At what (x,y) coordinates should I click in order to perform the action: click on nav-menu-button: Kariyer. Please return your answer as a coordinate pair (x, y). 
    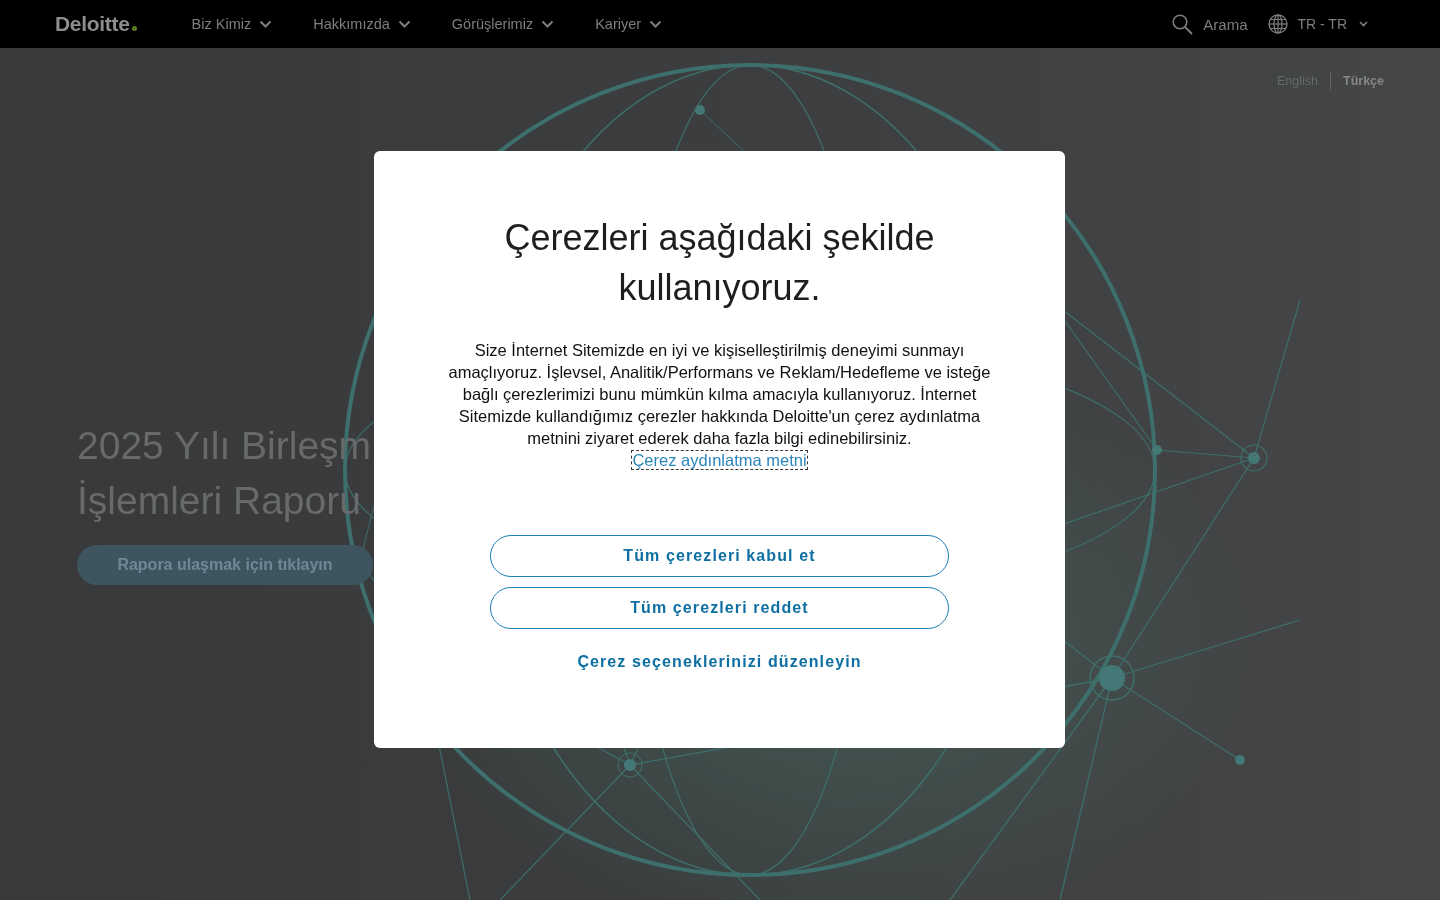
    Looking at the image, I should click on (629, 24).